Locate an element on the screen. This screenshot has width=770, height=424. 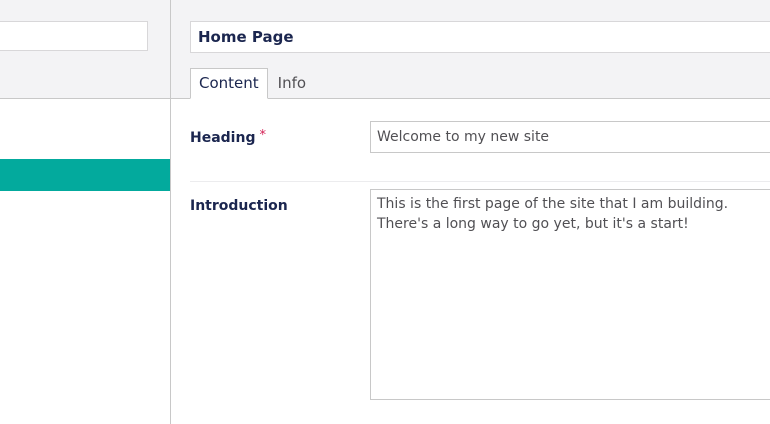
tab-content: Content is located at coordinates (229, 83).